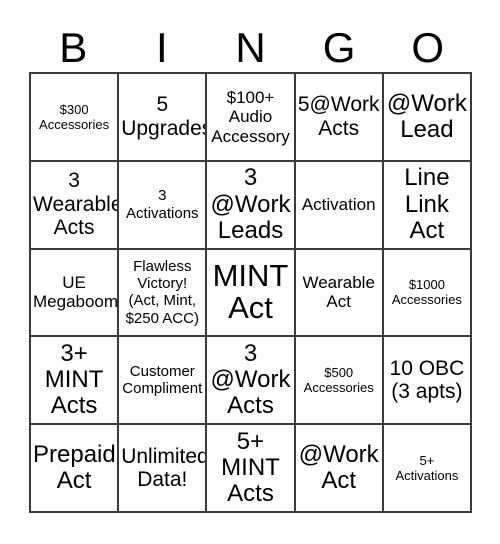 The image size is (500, 544). I want to click on bingo-cell-label: Customer Compliment, so click(162, 380).